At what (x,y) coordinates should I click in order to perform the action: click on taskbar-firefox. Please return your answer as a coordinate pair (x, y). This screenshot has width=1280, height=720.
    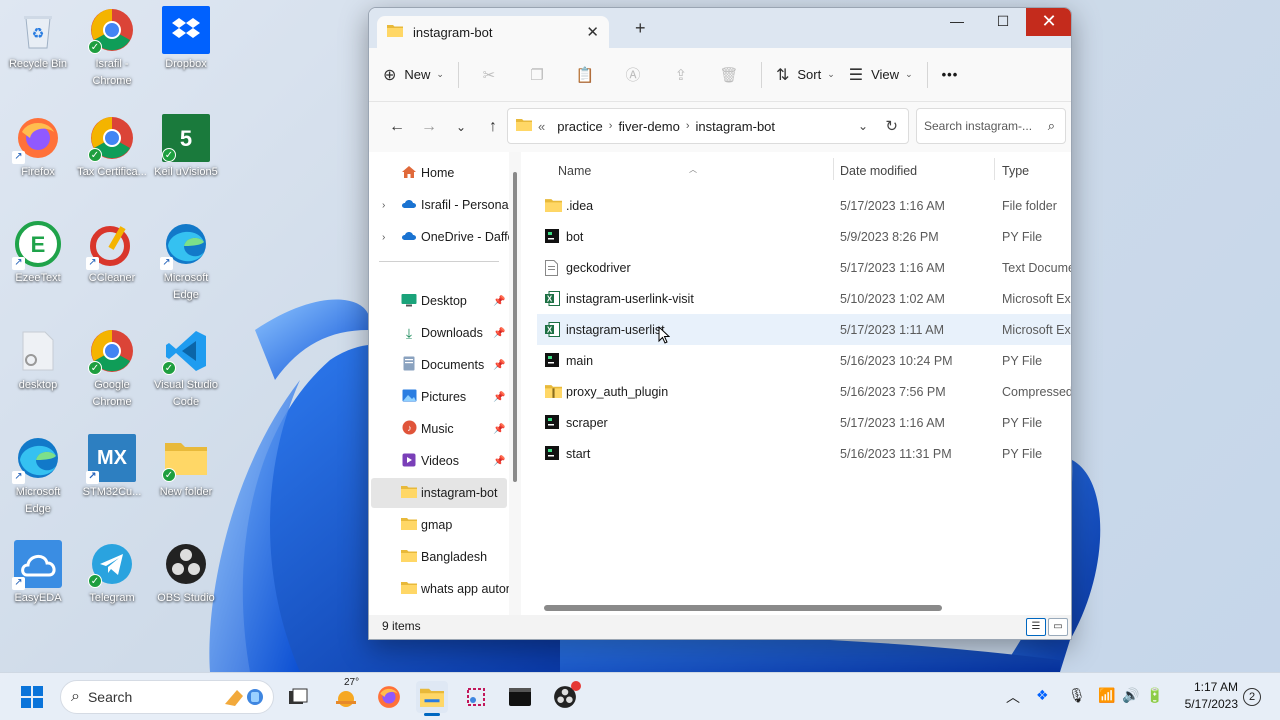
    Looking at the image, I should click on (389, 697).